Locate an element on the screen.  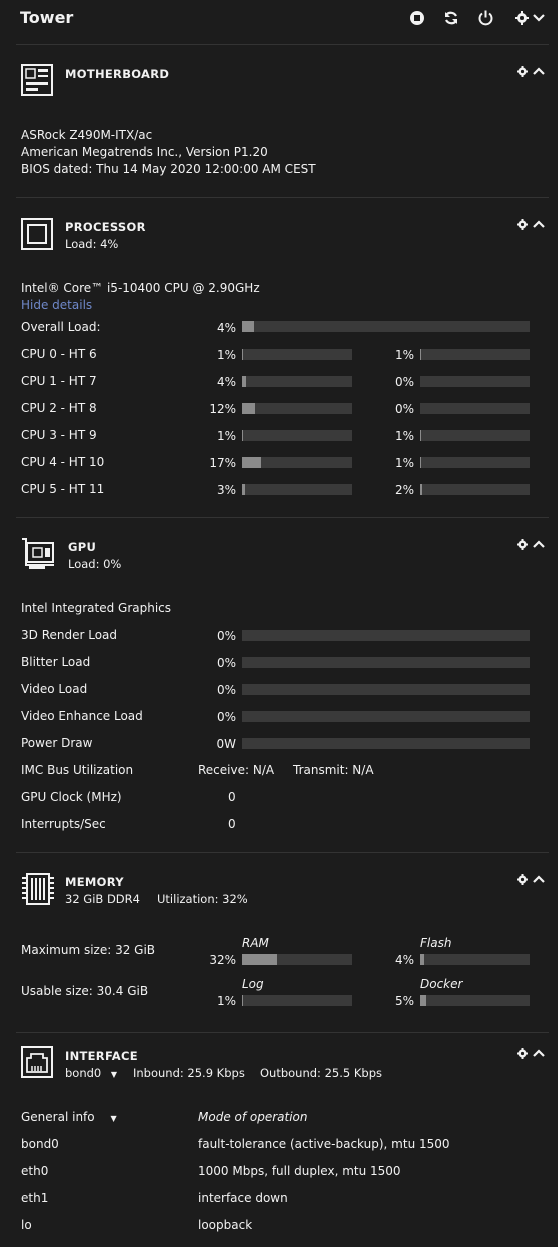
section-title-processor: PROCESSOR is located at coordinates (105, 227).